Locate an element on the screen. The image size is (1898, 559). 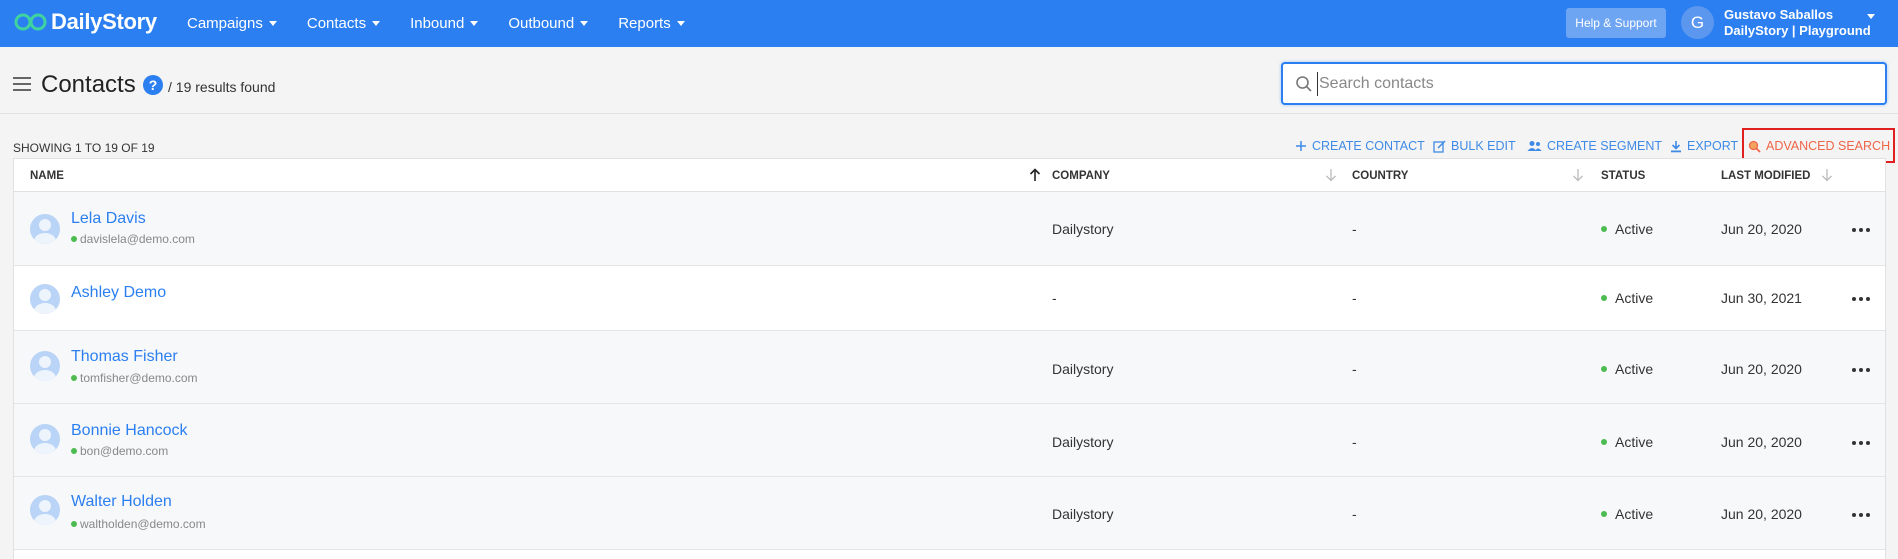
create-segment-button: CREATE SEGMENT is located at coordinates (1594, 146).